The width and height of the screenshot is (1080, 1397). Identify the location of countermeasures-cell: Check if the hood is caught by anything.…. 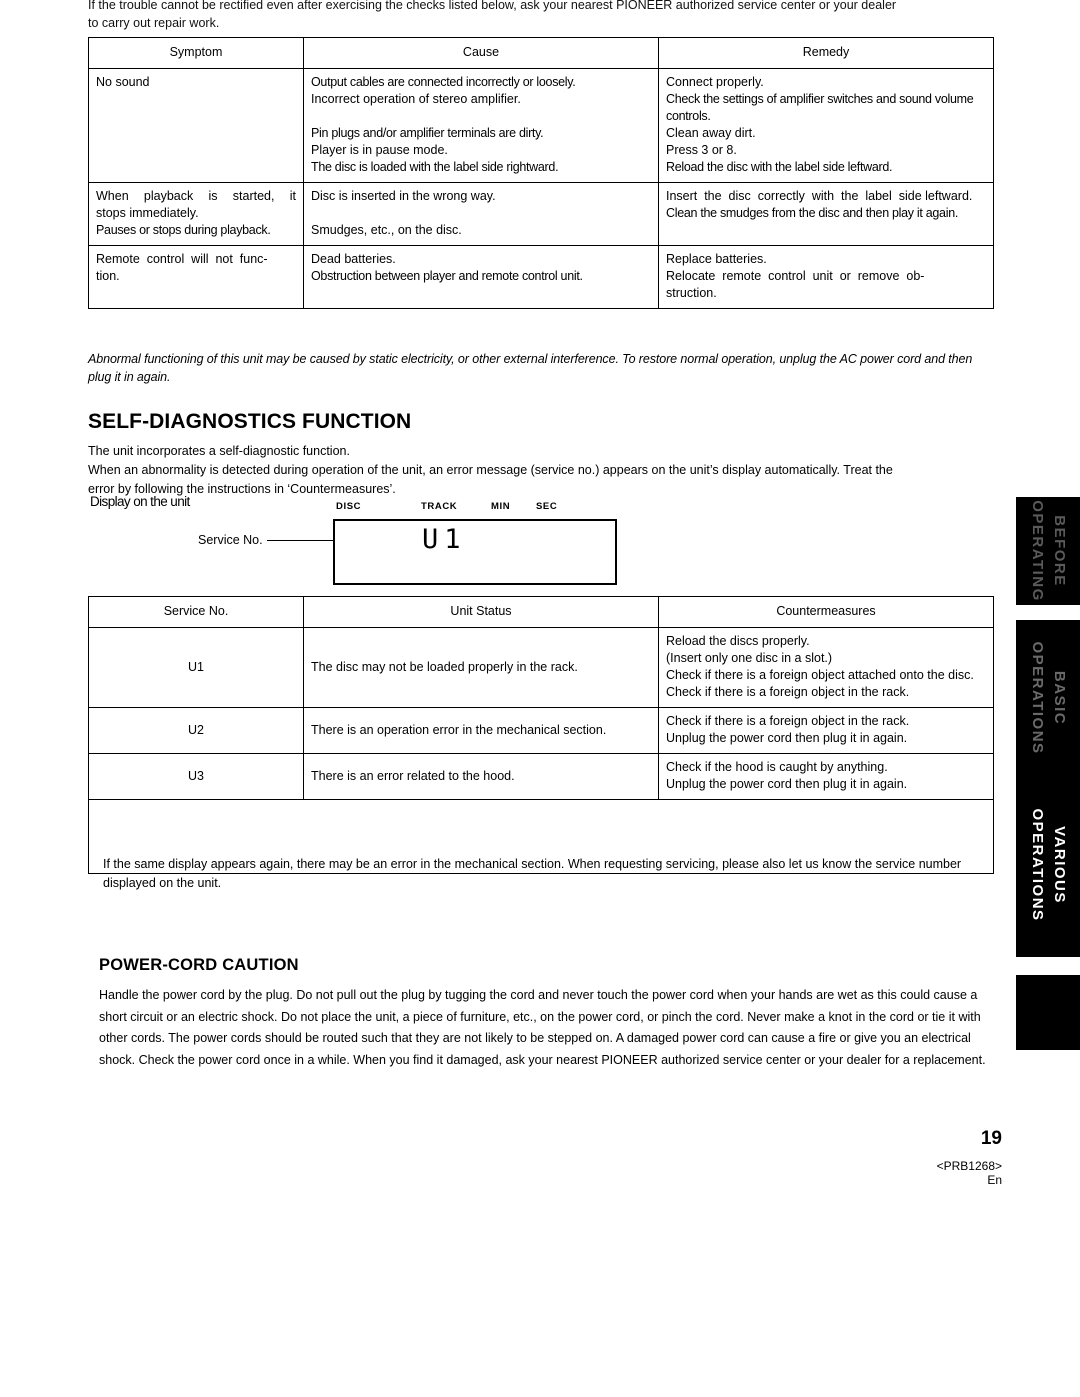
(826, 776).